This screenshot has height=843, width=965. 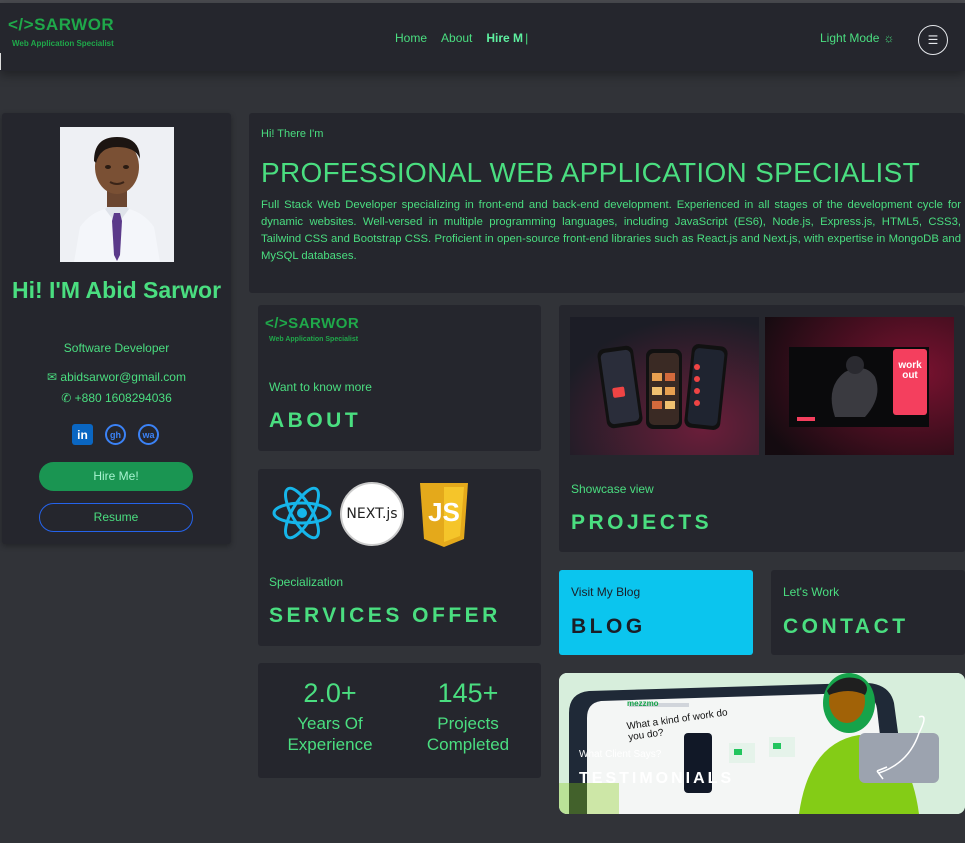 I want to click on stat-value: 145+, so click(x=468, y=693).